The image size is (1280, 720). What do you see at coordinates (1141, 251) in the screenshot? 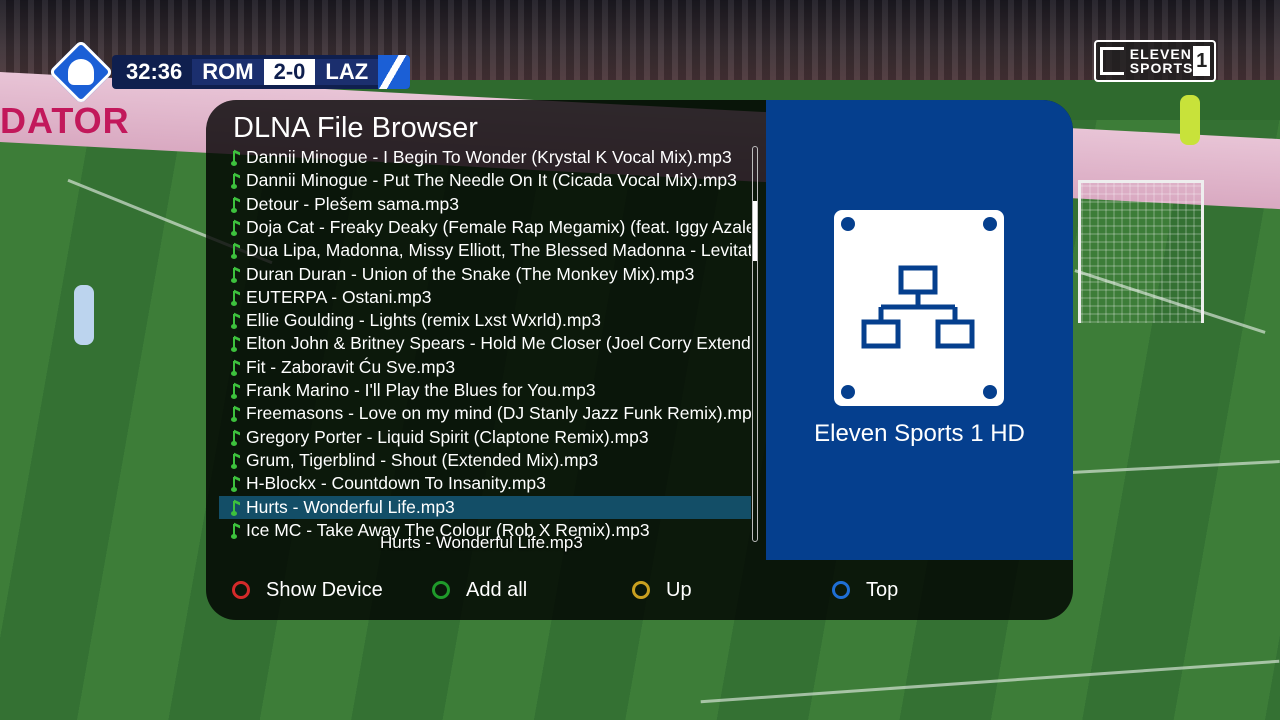
I see `goal-net` at bounding box center [1141, 251].